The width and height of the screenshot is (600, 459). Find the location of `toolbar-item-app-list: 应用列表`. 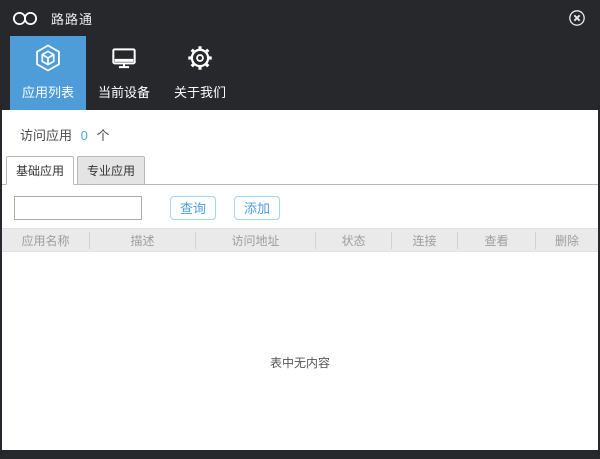

toolbar-item-app-list: 应用列表 is located at coordinates (48, 73).